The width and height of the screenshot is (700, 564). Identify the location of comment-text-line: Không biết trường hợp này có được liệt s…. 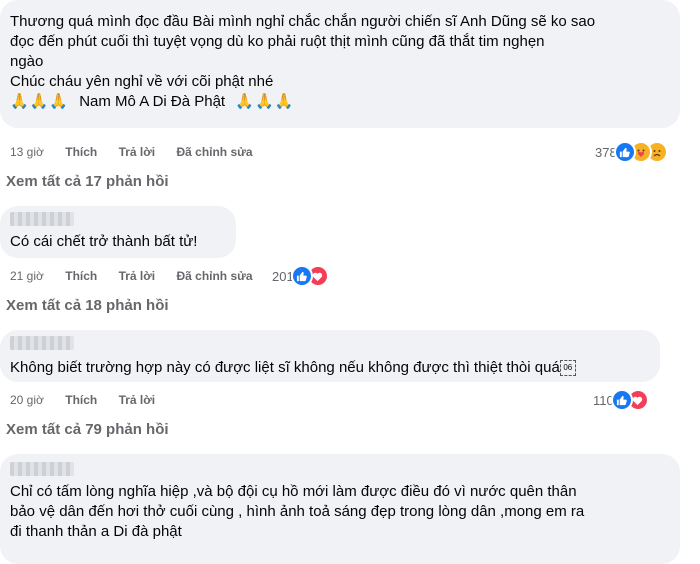
(293, 368).